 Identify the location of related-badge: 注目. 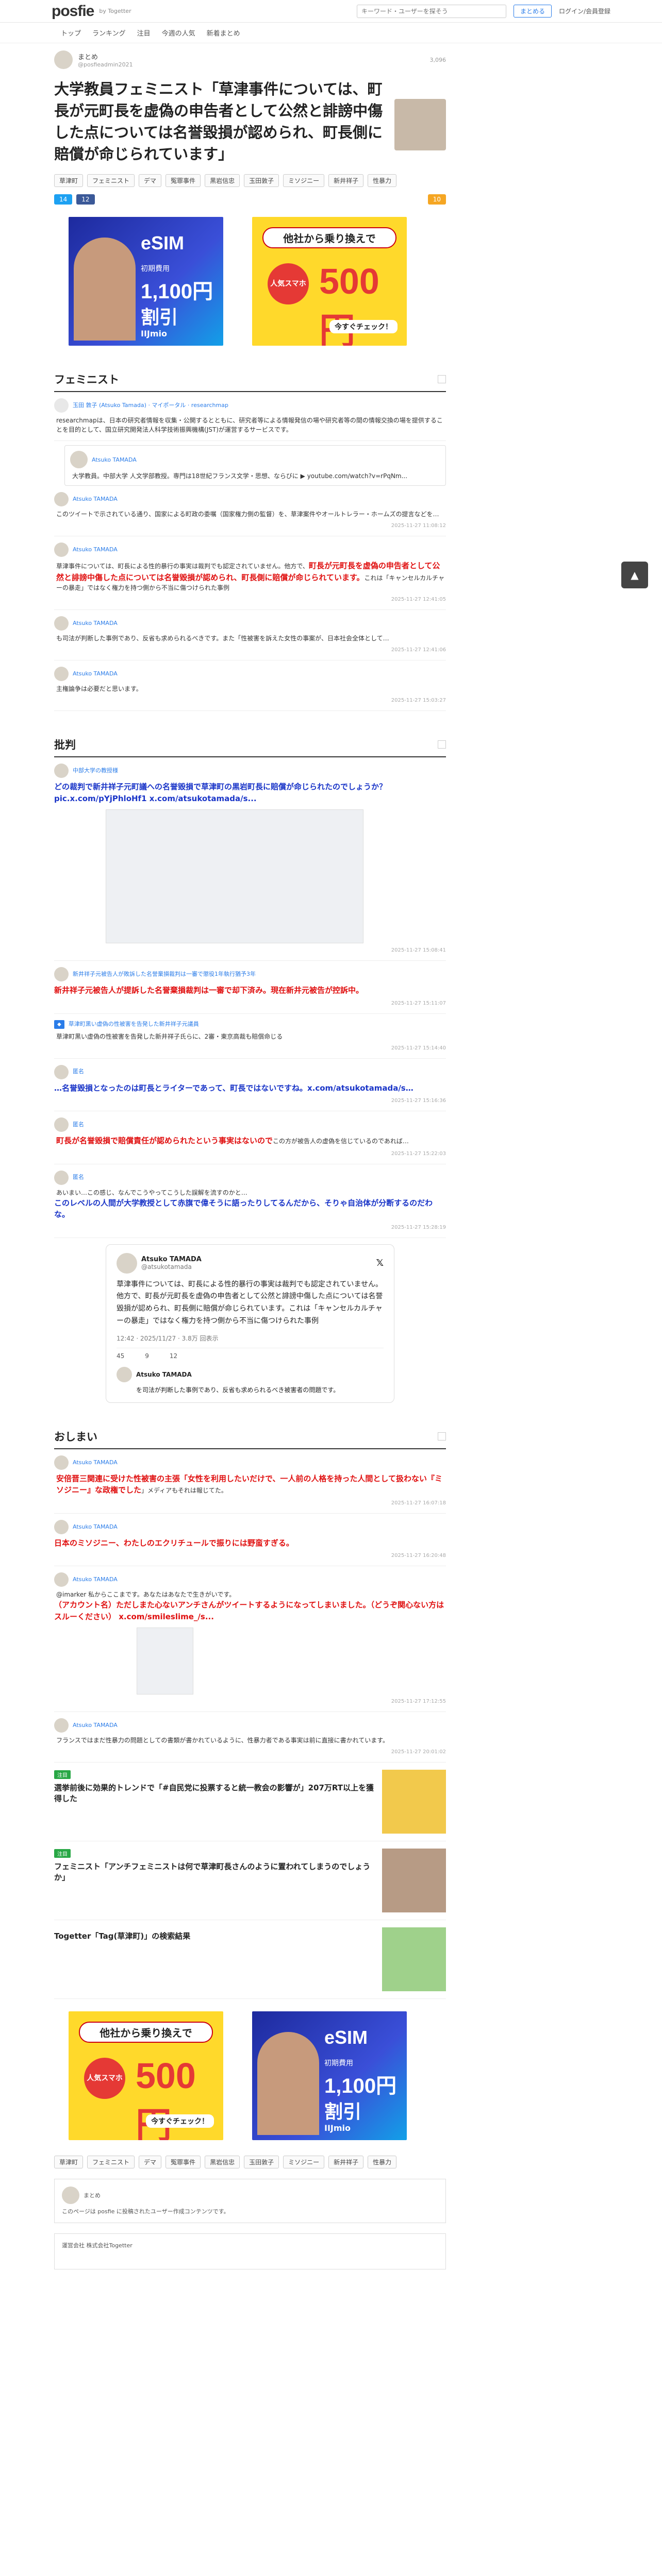
(62, 1853).